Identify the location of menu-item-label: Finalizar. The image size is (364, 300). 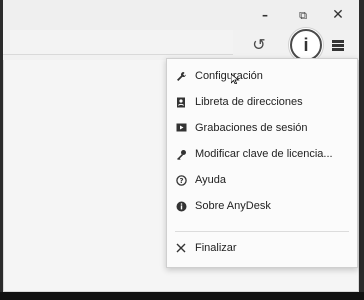
(216, 248).